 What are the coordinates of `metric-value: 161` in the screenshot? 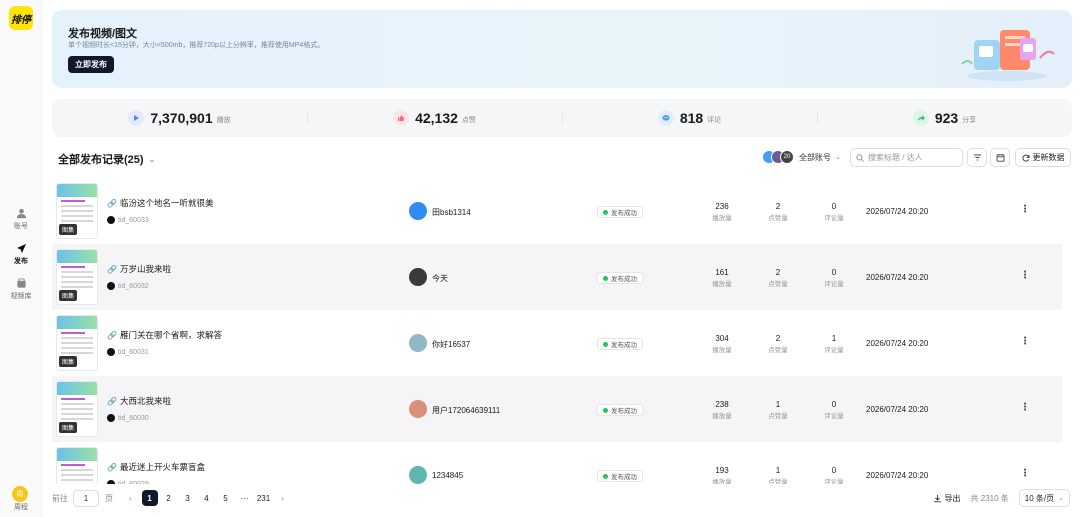 It's located at (722, 272).